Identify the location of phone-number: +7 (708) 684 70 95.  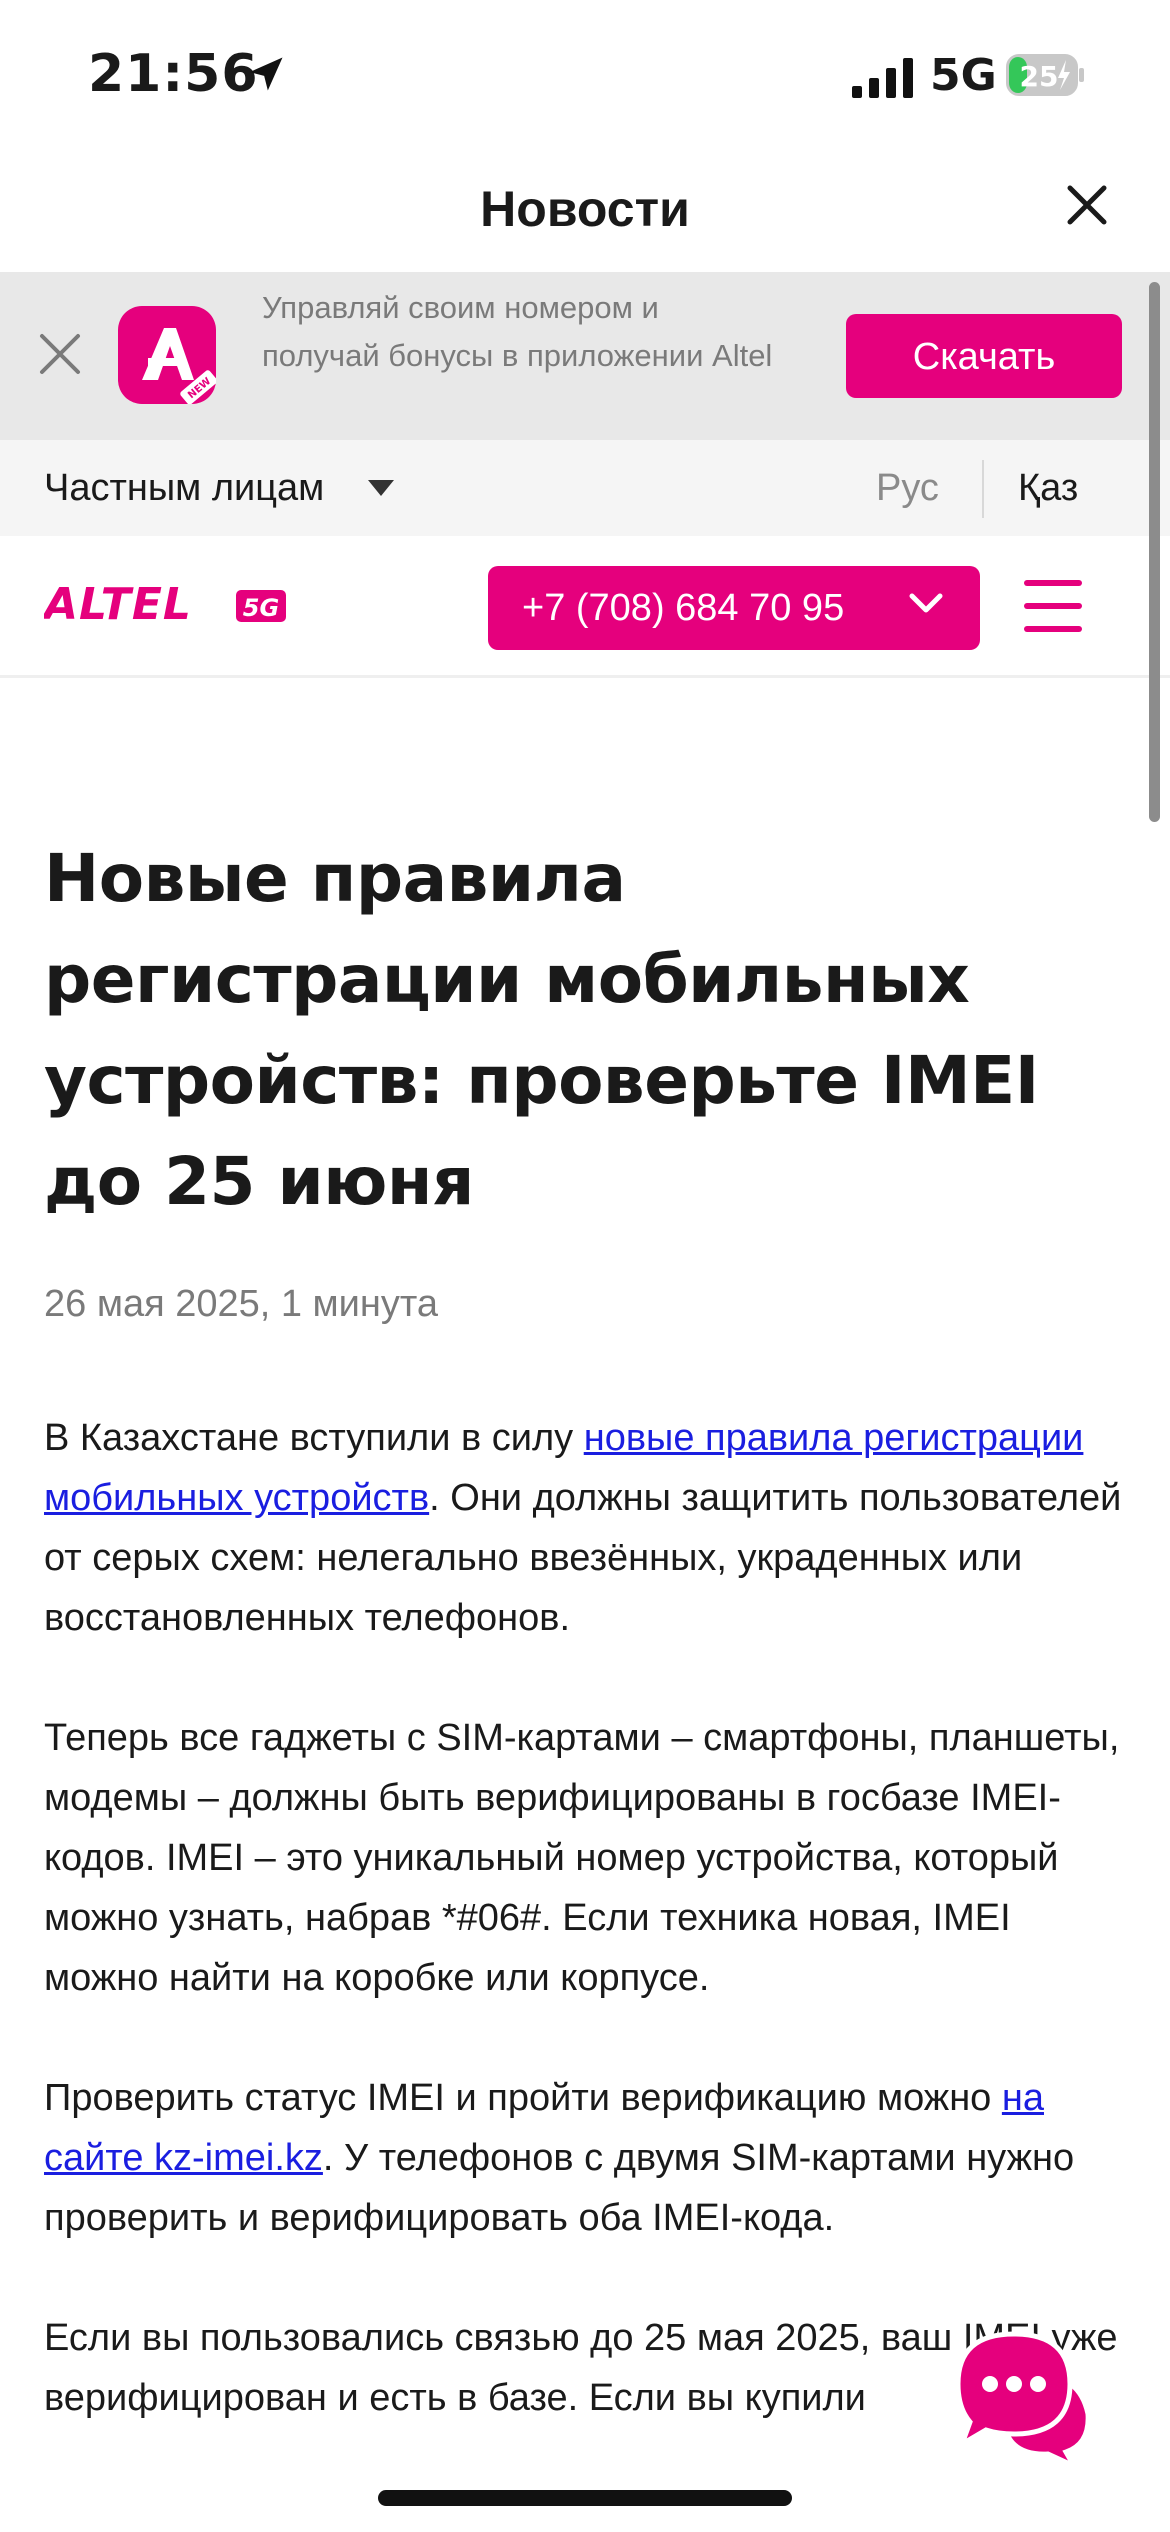
(683, 608).